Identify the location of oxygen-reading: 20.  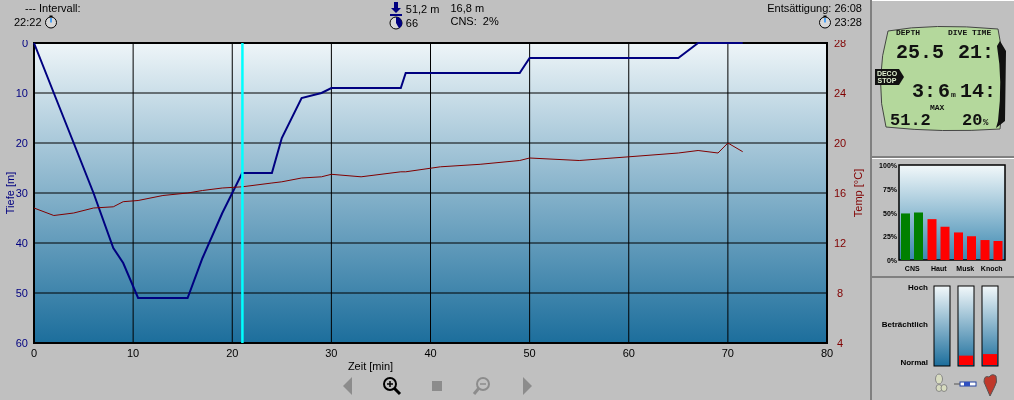
(972, 120).